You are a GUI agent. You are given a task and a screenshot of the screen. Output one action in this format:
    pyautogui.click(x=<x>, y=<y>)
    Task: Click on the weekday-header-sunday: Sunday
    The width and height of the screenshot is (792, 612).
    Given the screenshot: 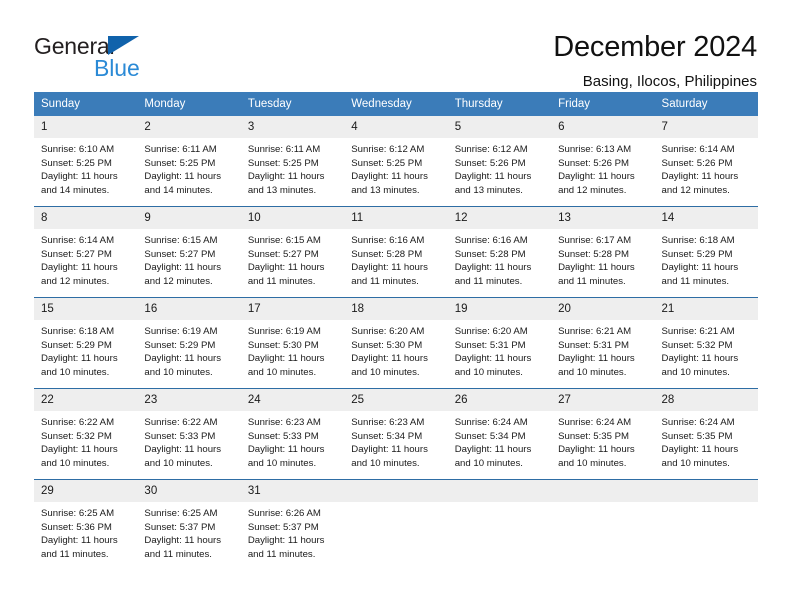 What is the action you would take?
    pyautogui.click(x=86, y=104)
    